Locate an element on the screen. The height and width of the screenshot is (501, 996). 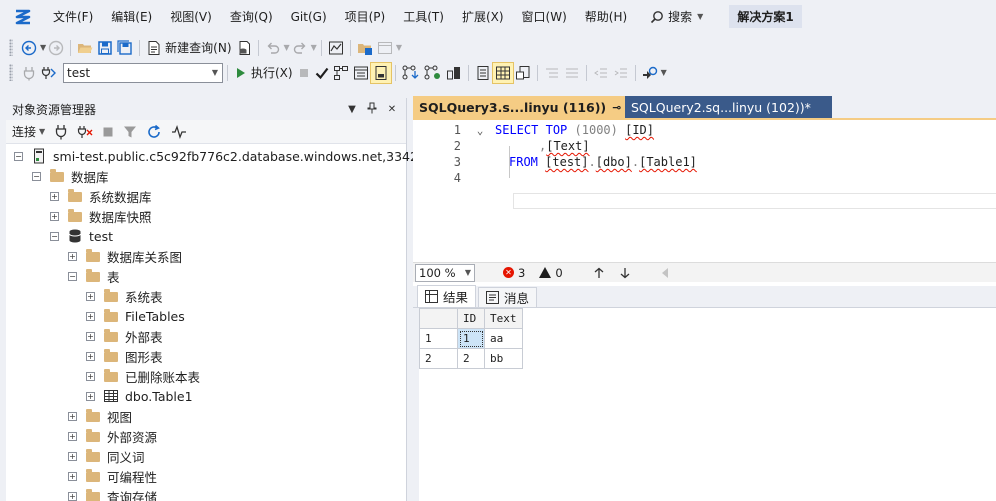
tree-node: + 可编程性 is located at coordinates (112, 476).